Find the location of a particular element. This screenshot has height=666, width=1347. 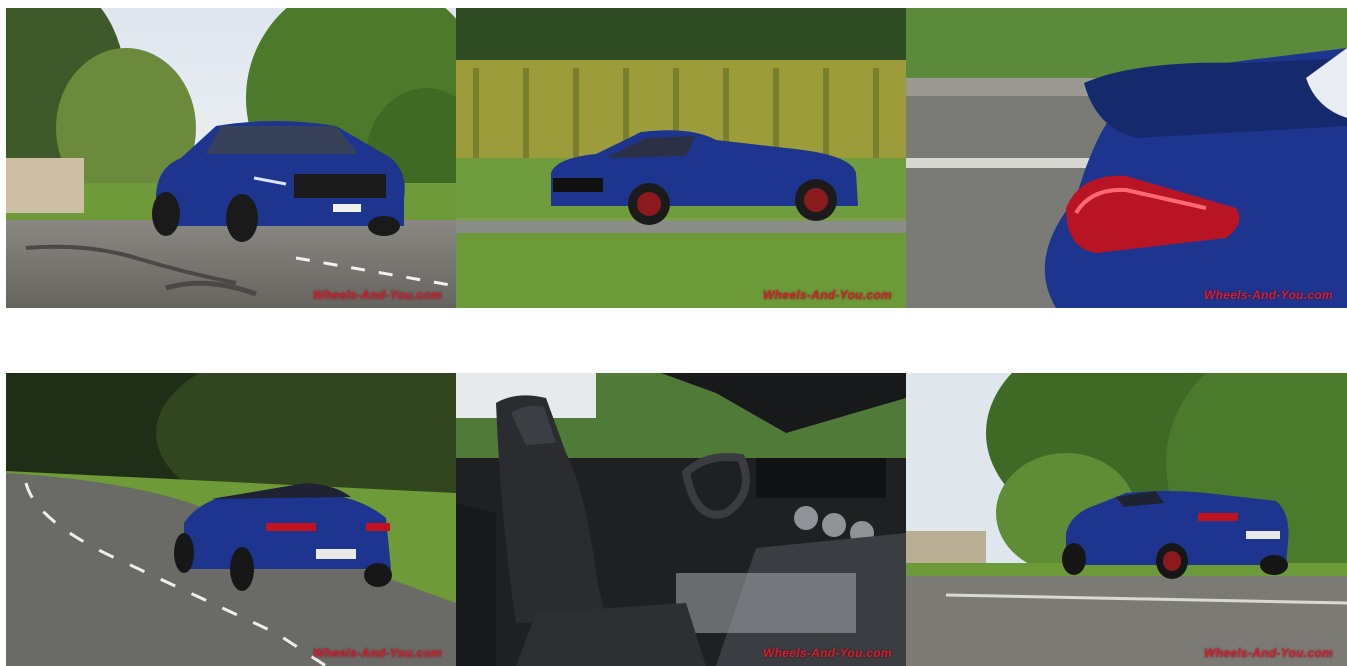

rear-road-photo is located at coordinates (231, 519).